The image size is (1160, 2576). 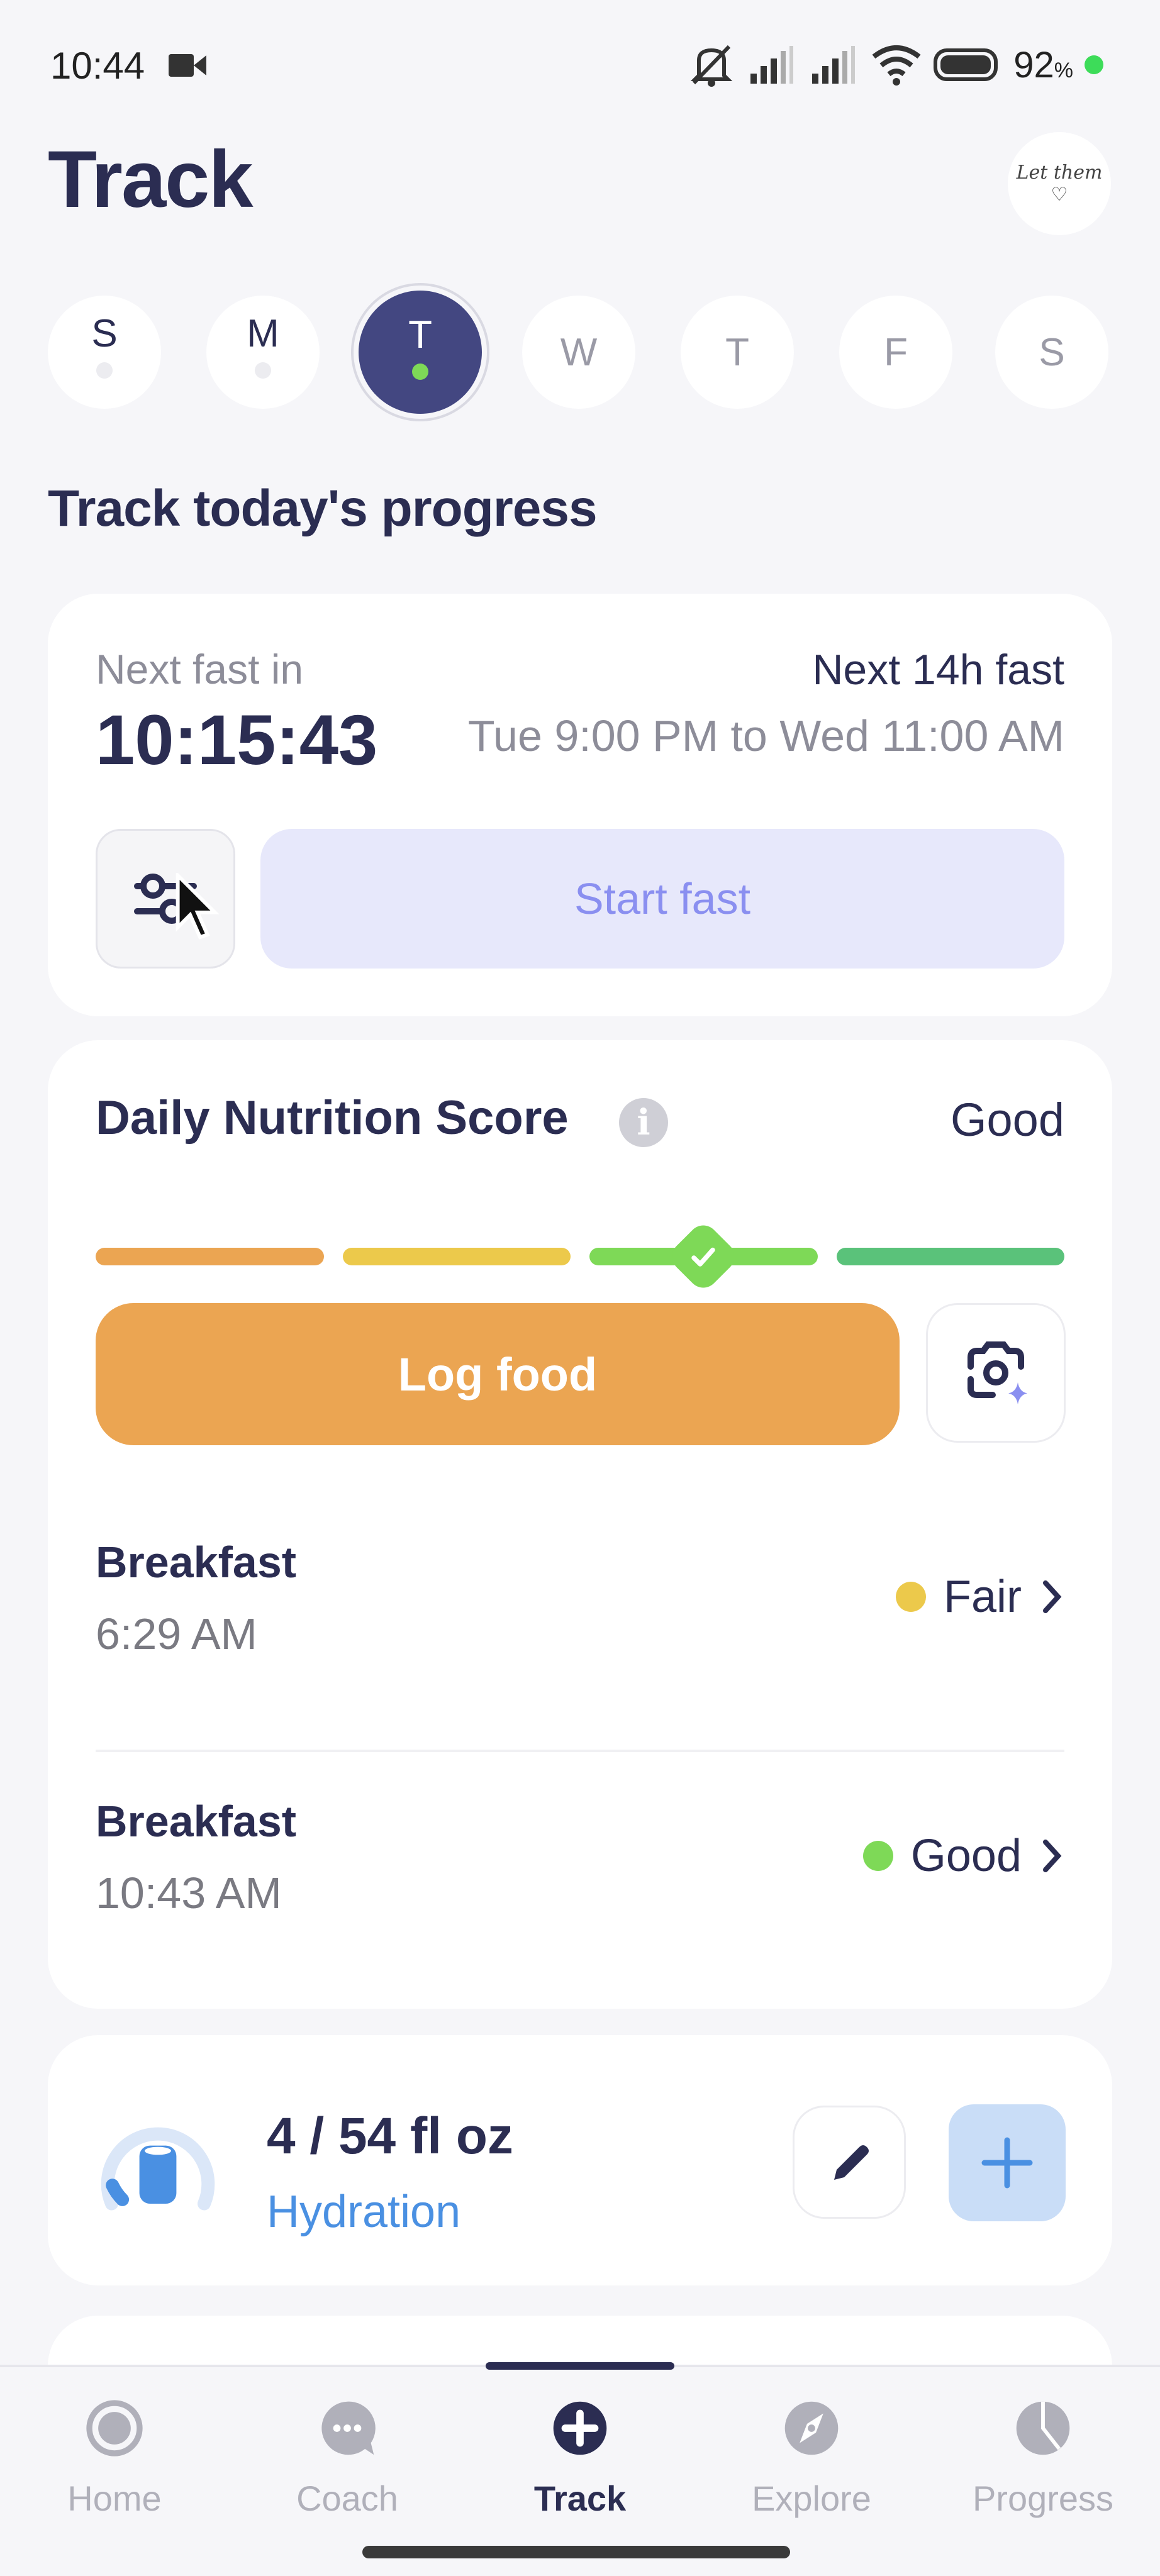 I want to click on nav-label: Progress, so click(x=1043, y=2498).